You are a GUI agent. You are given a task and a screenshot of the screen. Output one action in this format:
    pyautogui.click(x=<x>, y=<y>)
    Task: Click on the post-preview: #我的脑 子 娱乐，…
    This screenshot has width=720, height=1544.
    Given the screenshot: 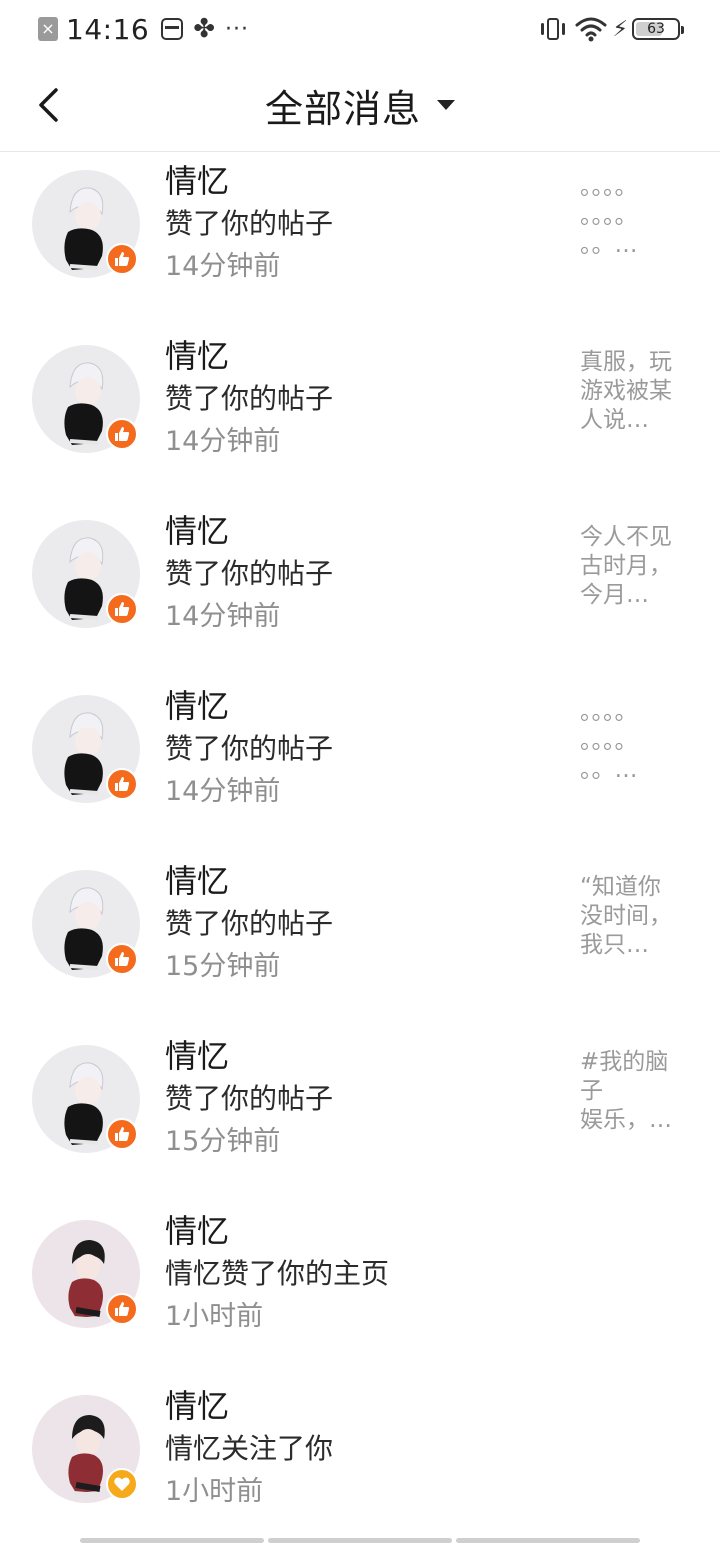 What is the action you would take?
    pyautogui.click(x=632, y=1091)
    